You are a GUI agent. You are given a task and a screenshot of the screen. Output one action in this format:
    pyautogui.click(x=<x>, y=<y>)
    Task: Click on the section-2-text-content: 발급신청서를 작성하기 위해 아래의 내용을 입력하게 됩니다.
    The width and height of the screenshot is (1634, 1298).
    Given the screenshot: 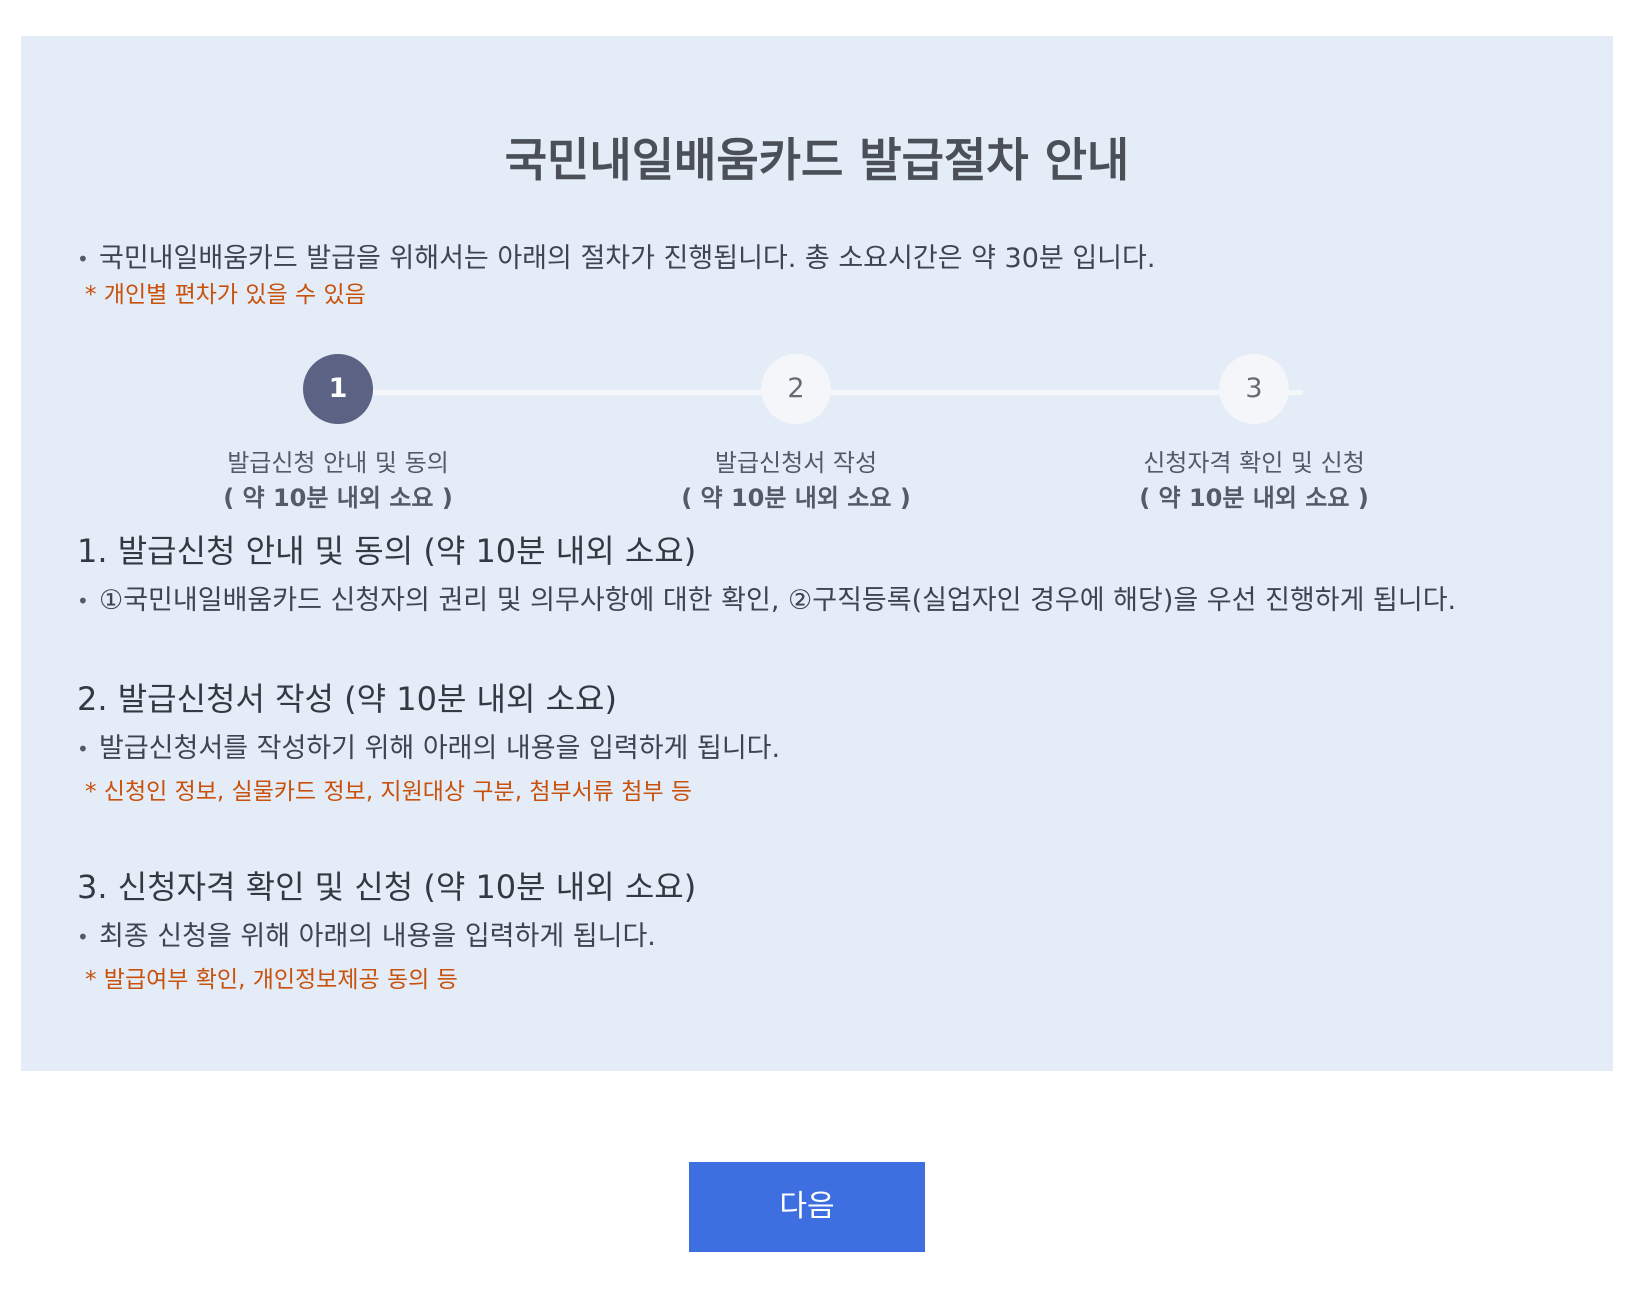 What is the action you would take?
    pyautogui.click(x=440, y=748)
    